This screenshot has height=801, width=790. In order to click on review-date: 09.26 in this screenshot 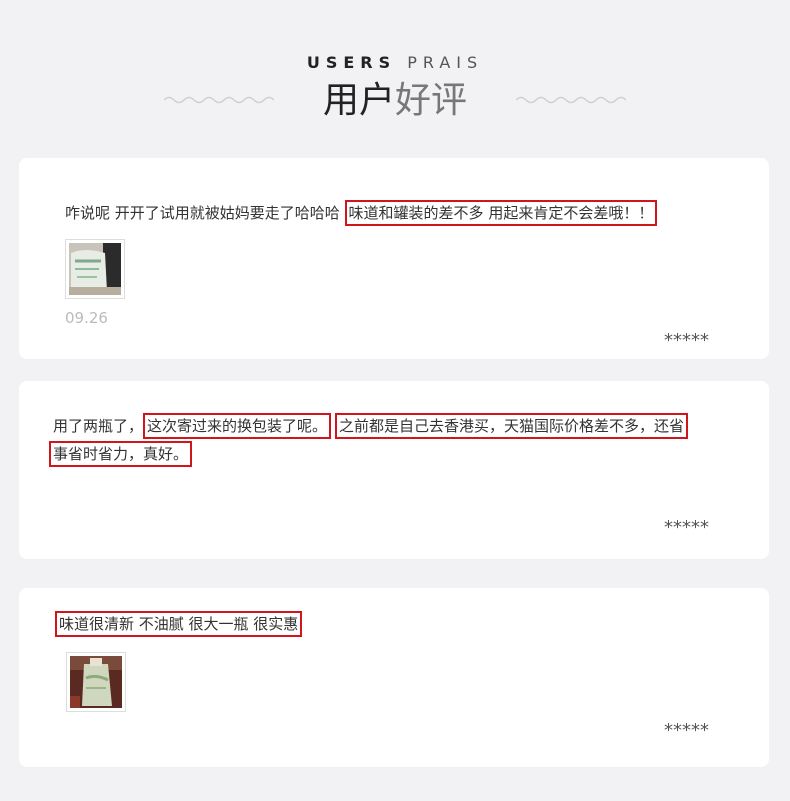, I will do `click(86, 318)`.